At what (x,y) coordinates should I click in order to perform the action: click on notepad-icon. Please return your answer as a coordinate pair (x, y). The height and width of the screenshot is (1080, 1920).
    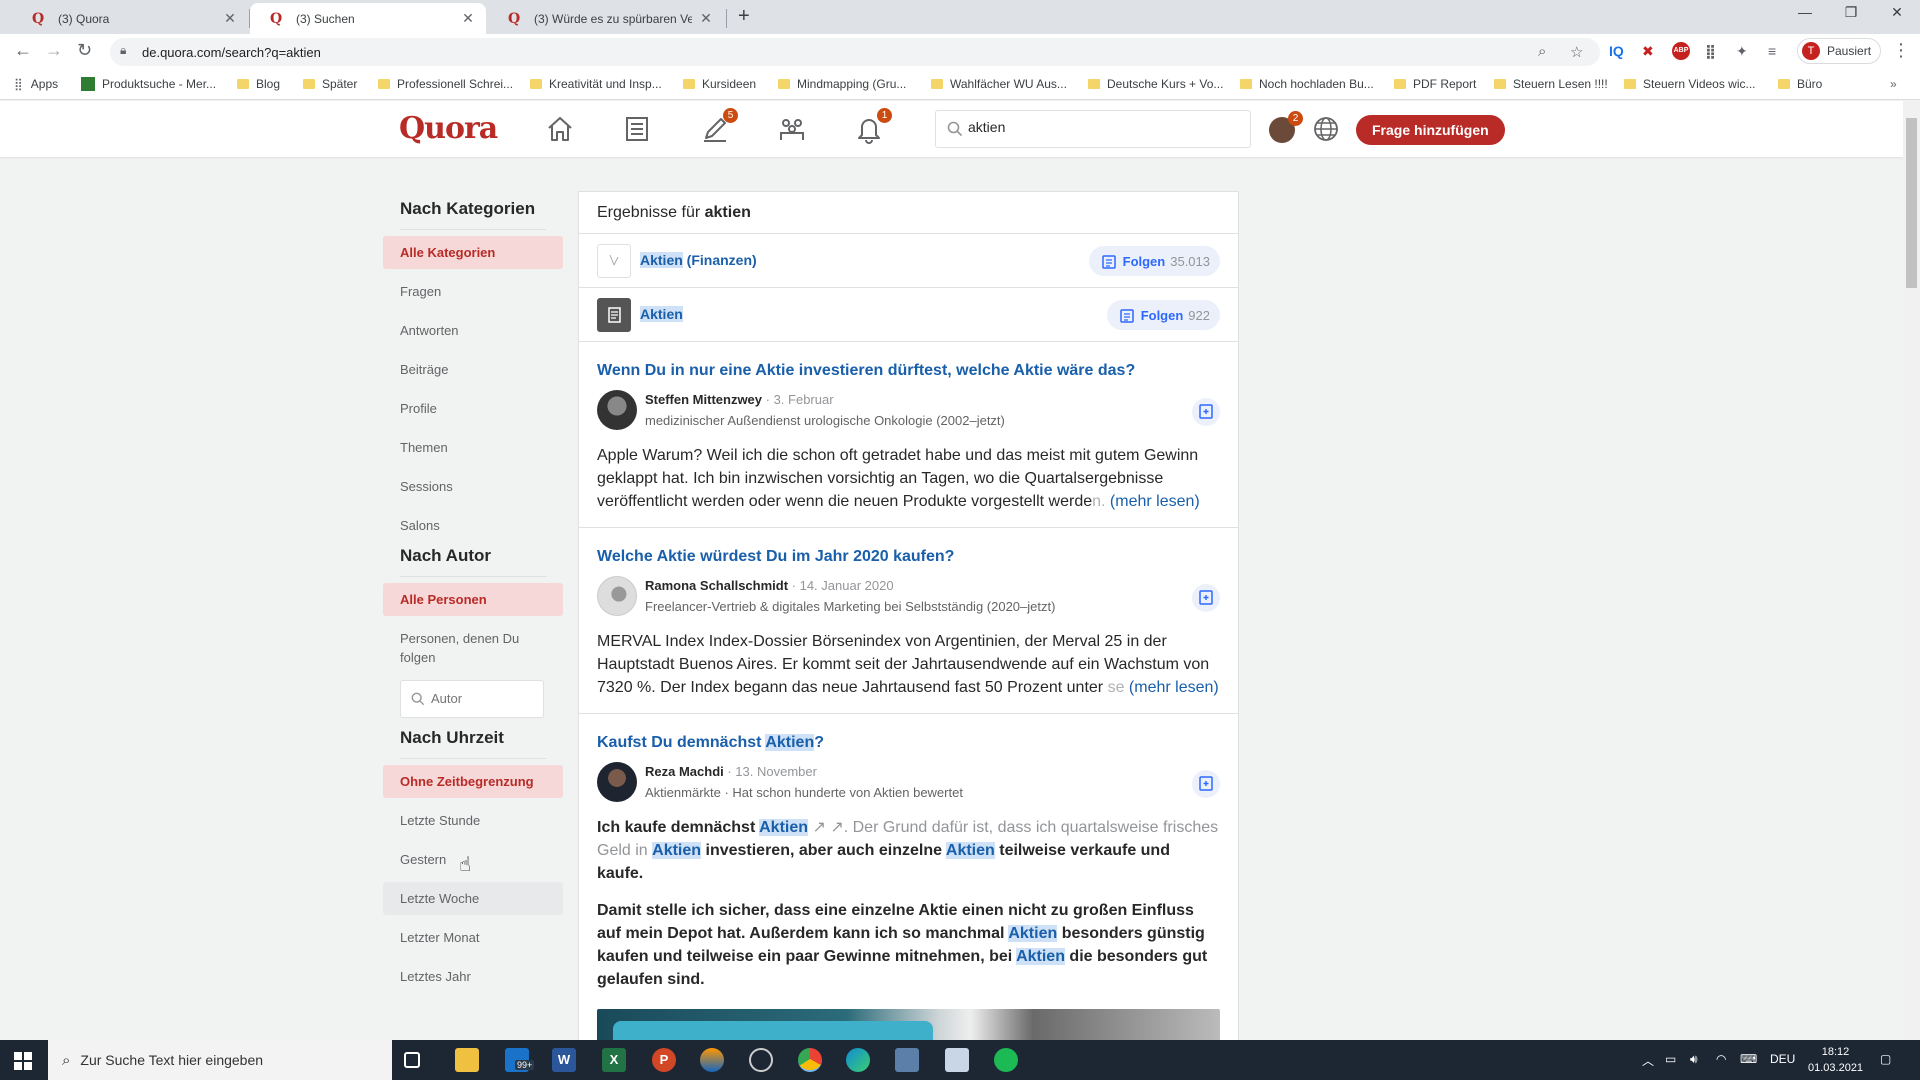
    Looking at the image, I should click on (957, 1060).